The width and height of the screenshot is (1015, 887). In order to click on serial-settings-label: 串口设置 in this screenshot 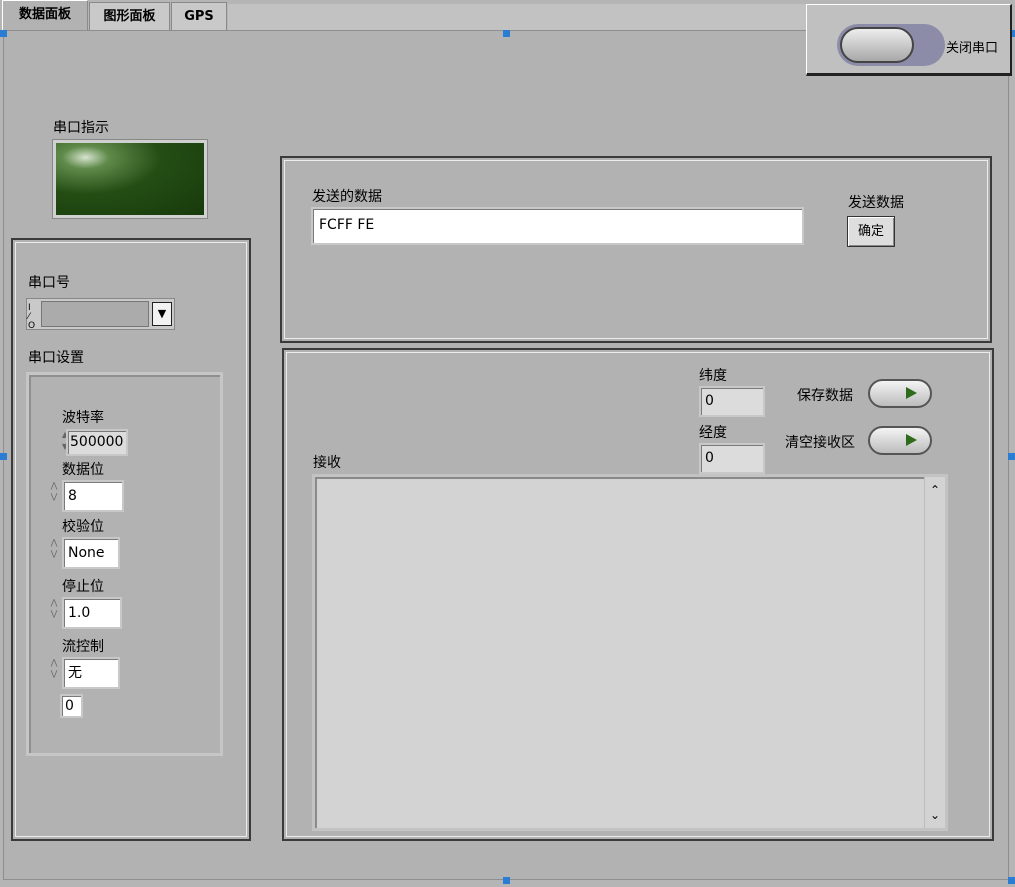, I will do `click(56, 358)`.